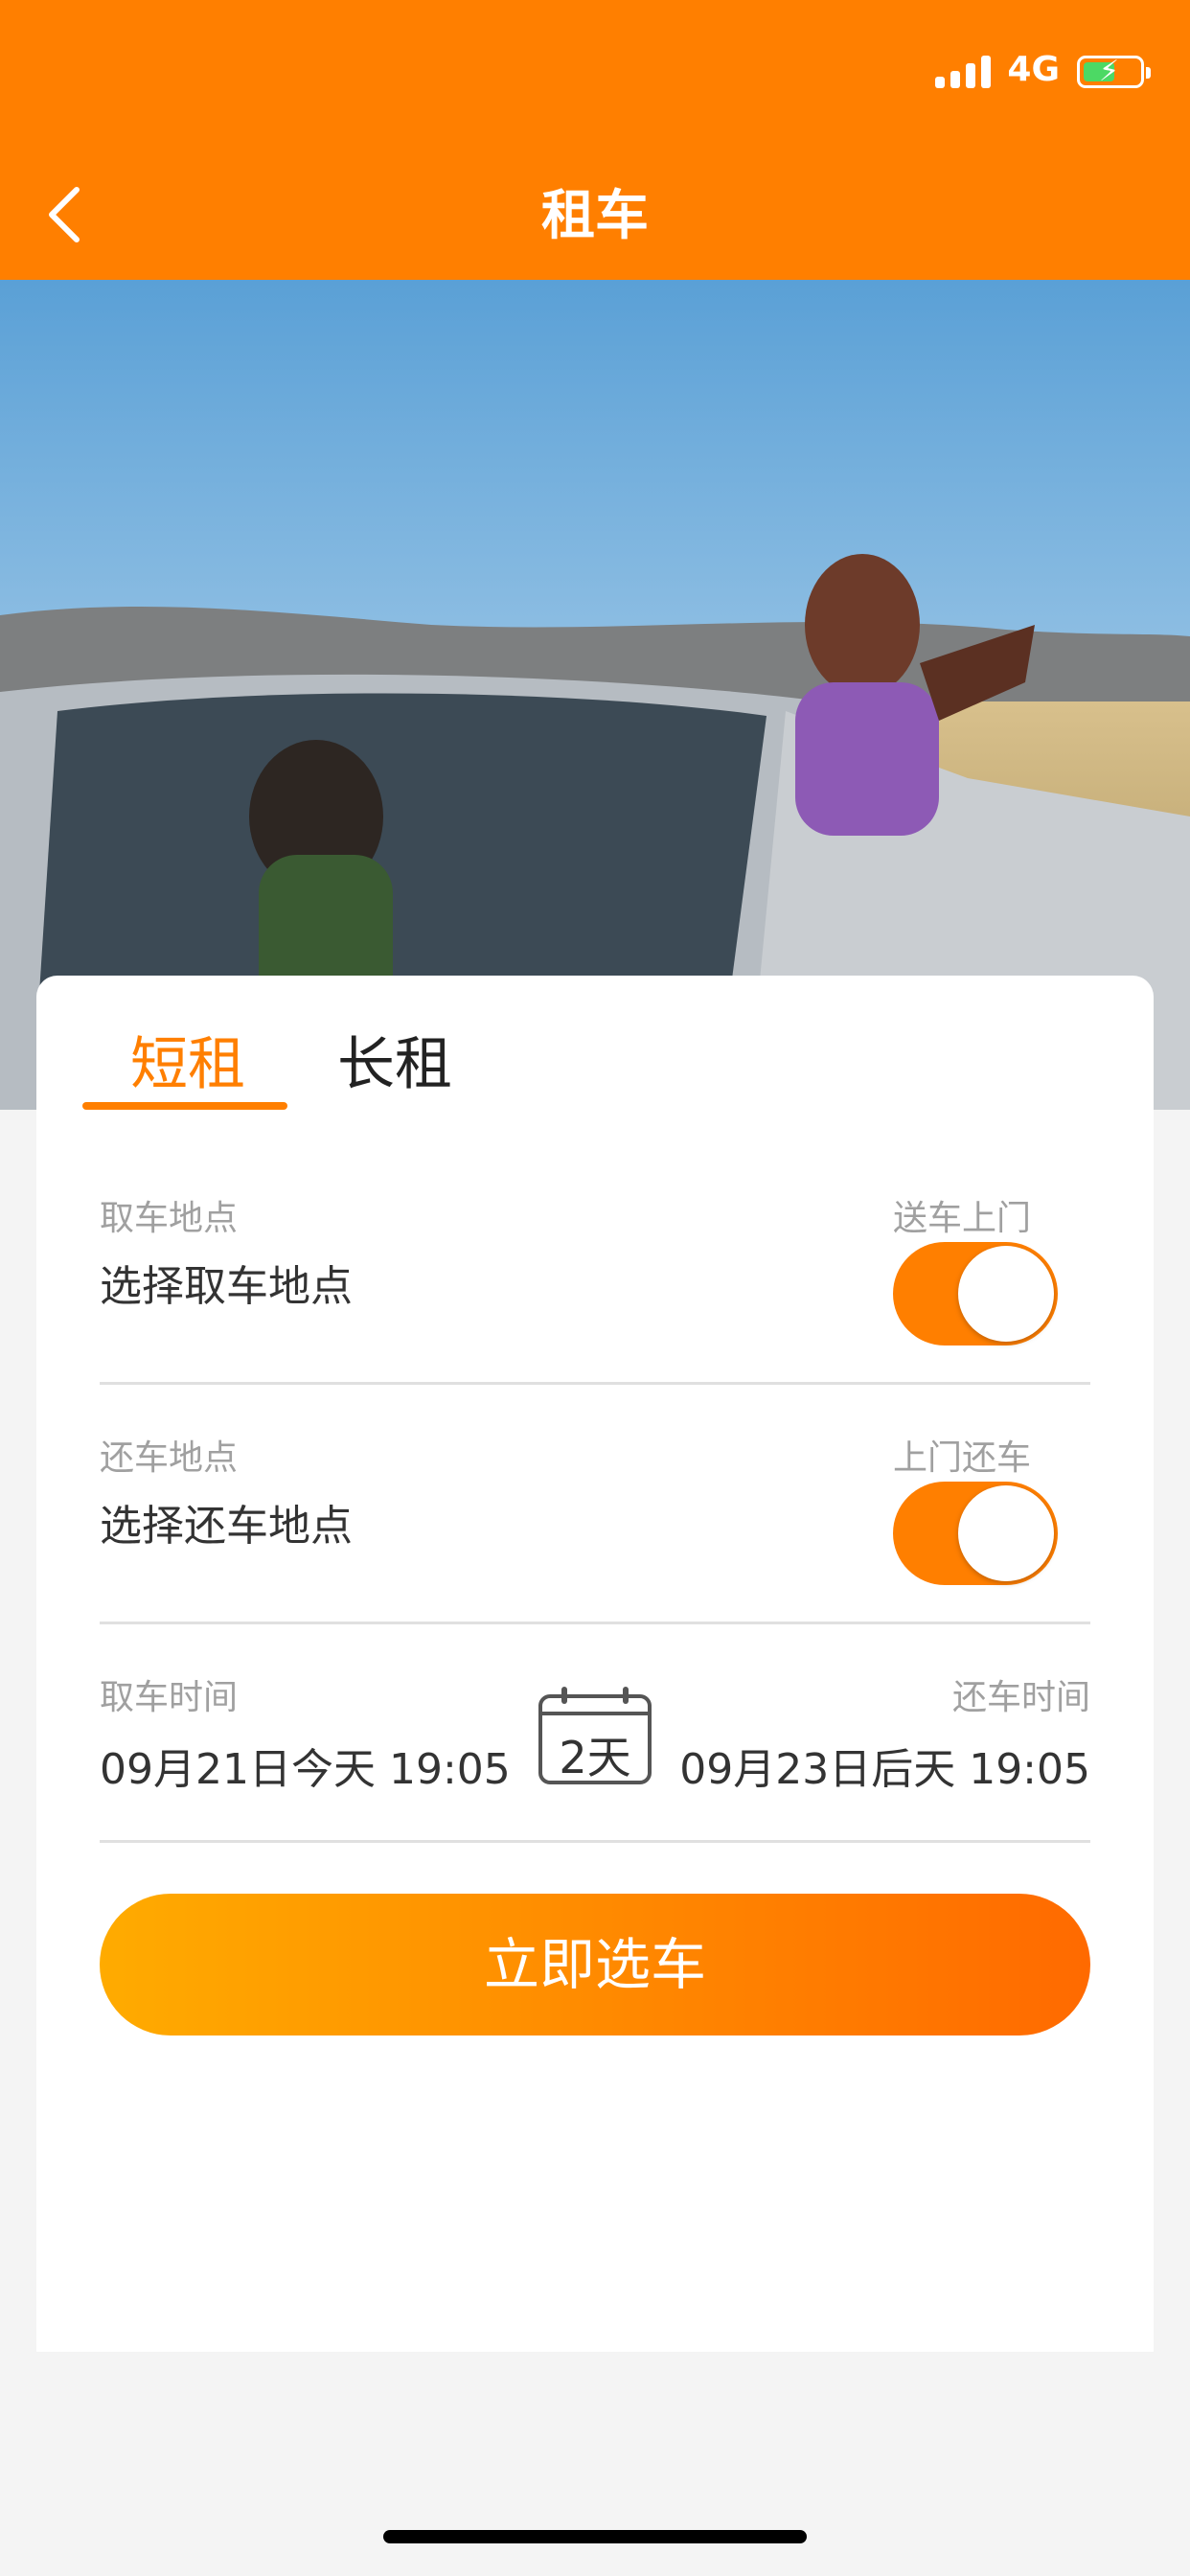 The image size is (1190, 2576). What do you see at coordinates (185, 1106) in the screenshot?
I see `tab-underline` at bounding box center [185, 1106].